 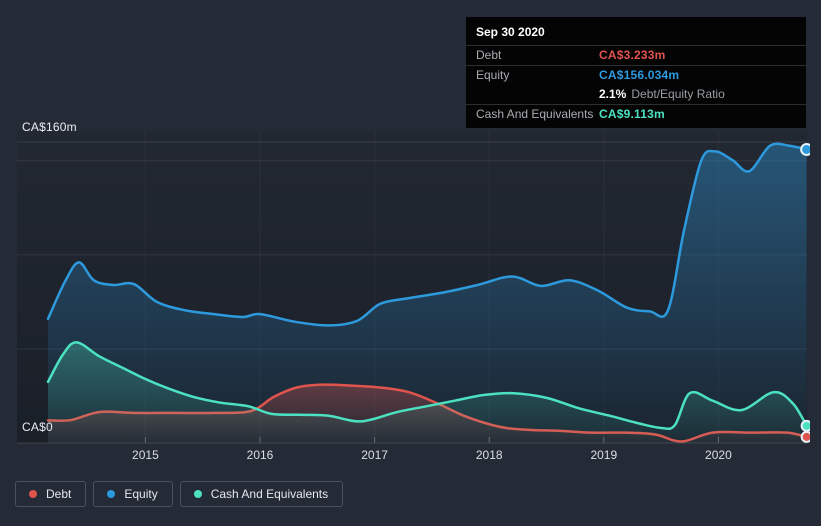 I want to click on x-axis-label-2017: 2017, so click(x=374, y=455).